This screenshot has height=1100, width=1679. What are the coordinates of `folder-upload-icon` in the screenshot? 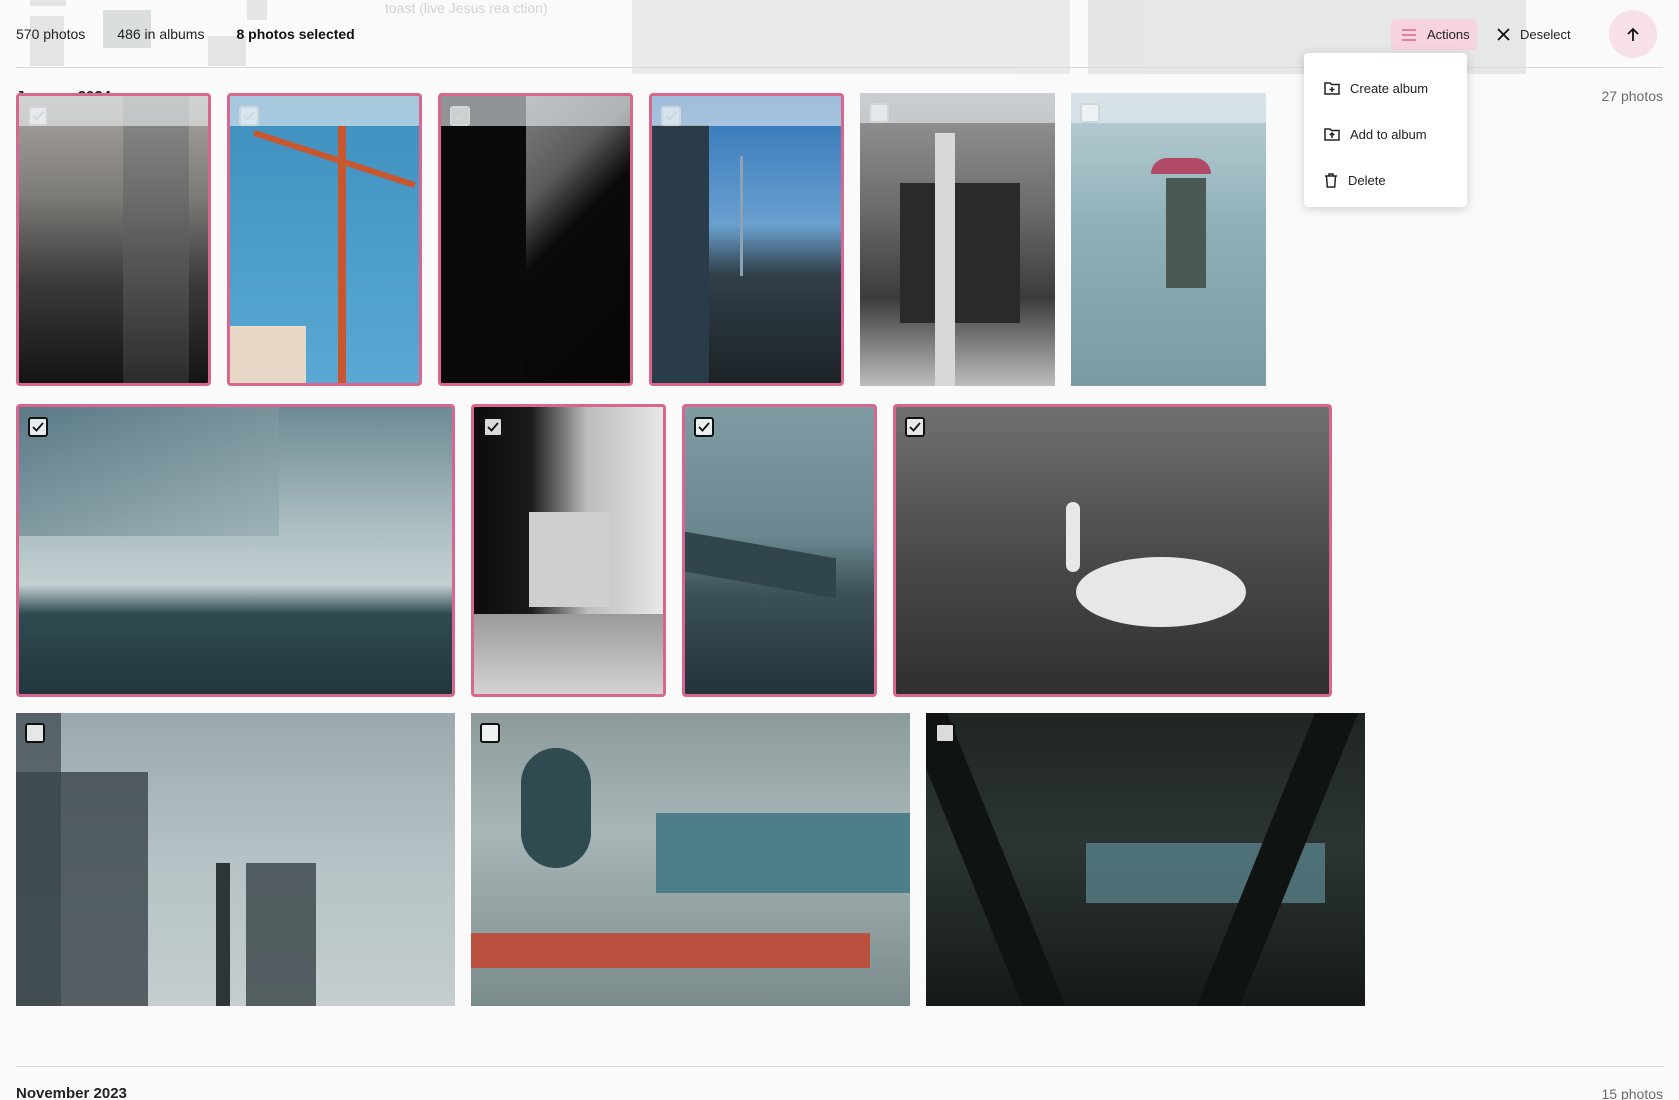 It's located at (1332, 134).